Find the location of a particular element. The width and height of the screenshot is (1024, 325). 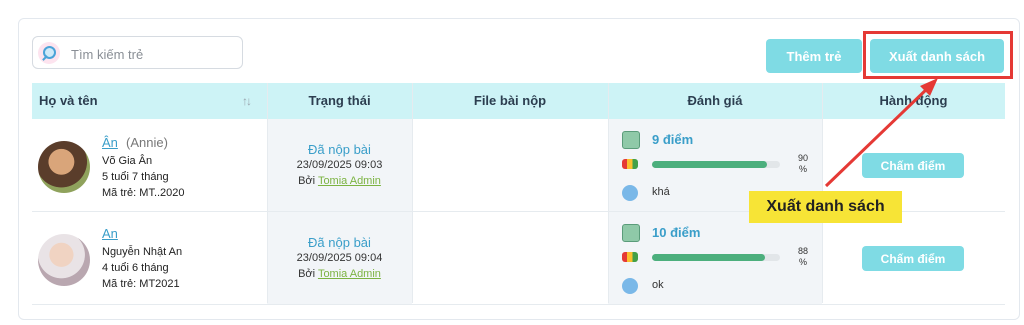

child-full-name: Nguyễn Nhật An is located at coordinates (142, 252).